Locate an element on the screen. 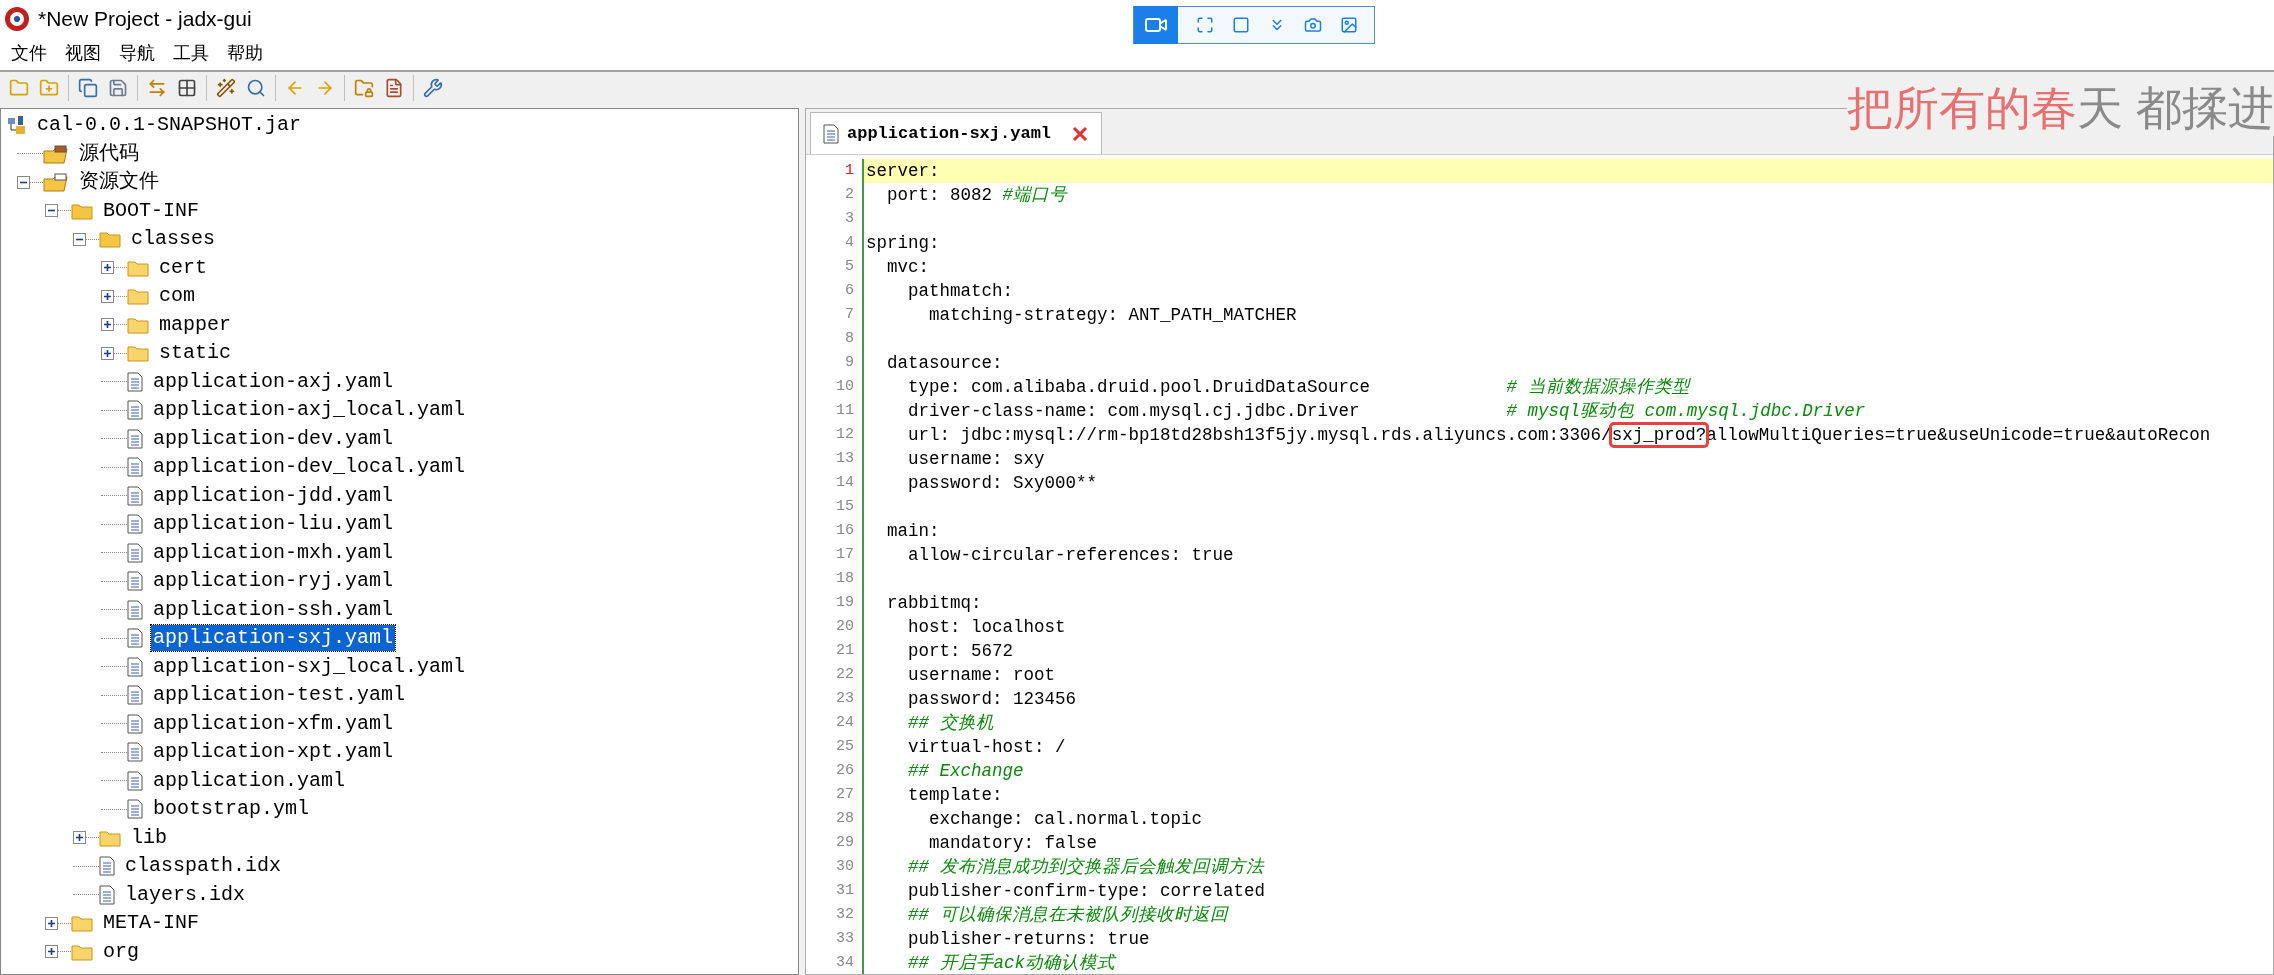  fullscreen-icon is located at coordinates (1205, 25).